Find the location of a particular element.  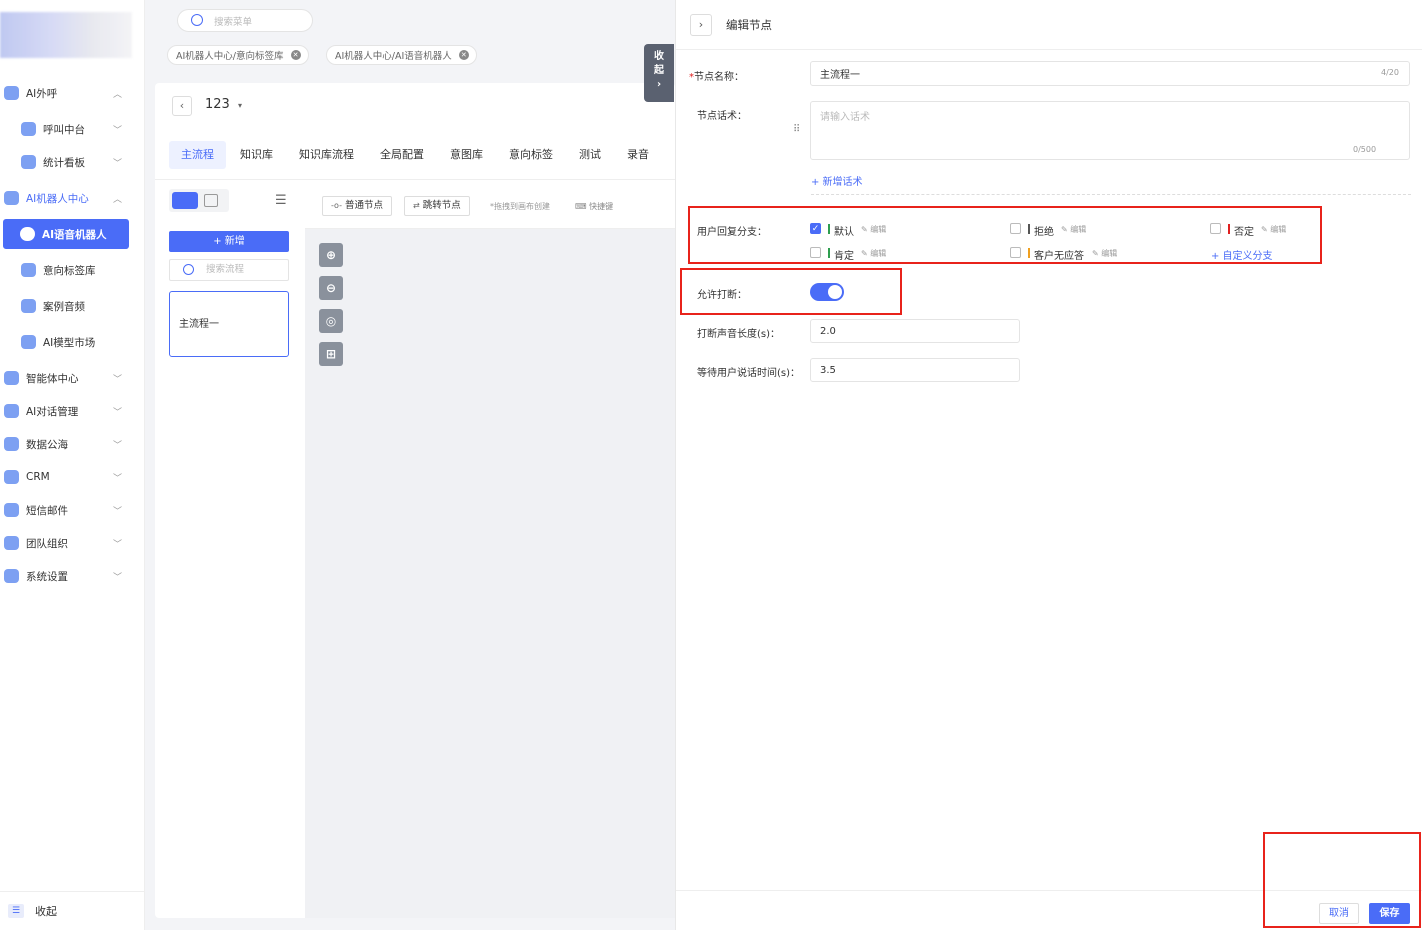

sidebar-item-call-center: 呼叫中台 ﹀ is located at coordinates (72, 129).